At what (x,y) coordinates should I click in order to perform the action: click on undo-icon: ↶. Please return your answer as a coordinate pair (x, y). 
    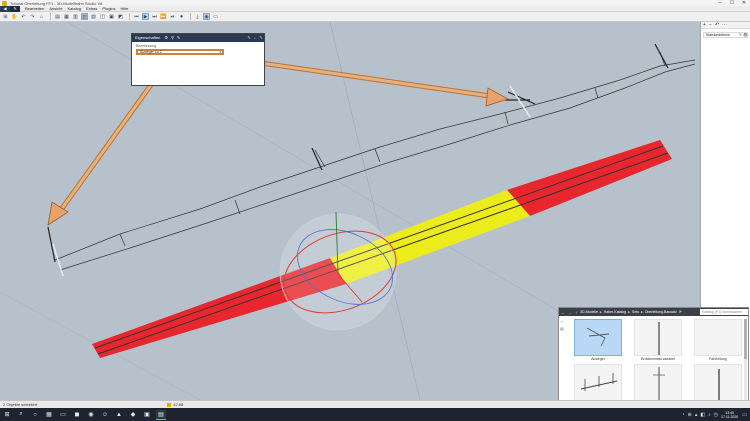
    Looking at the image, I should click on (23, 16).